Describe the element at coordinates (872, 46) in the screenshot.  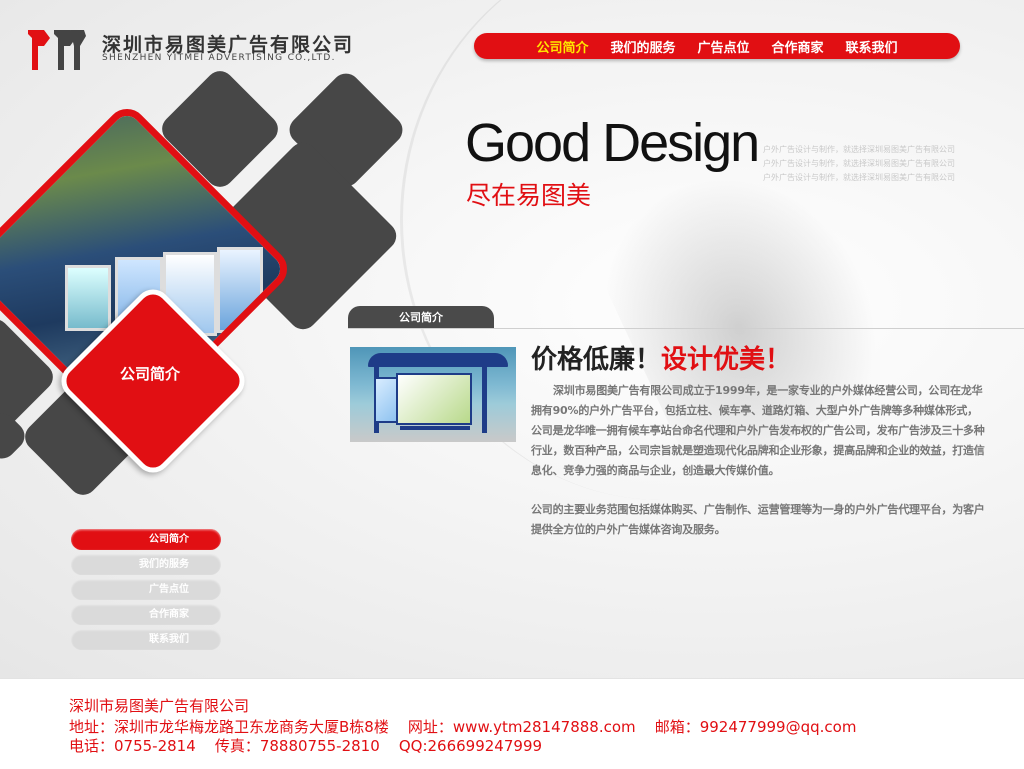
I see `nav-item-contact: 联系我们` at that location.